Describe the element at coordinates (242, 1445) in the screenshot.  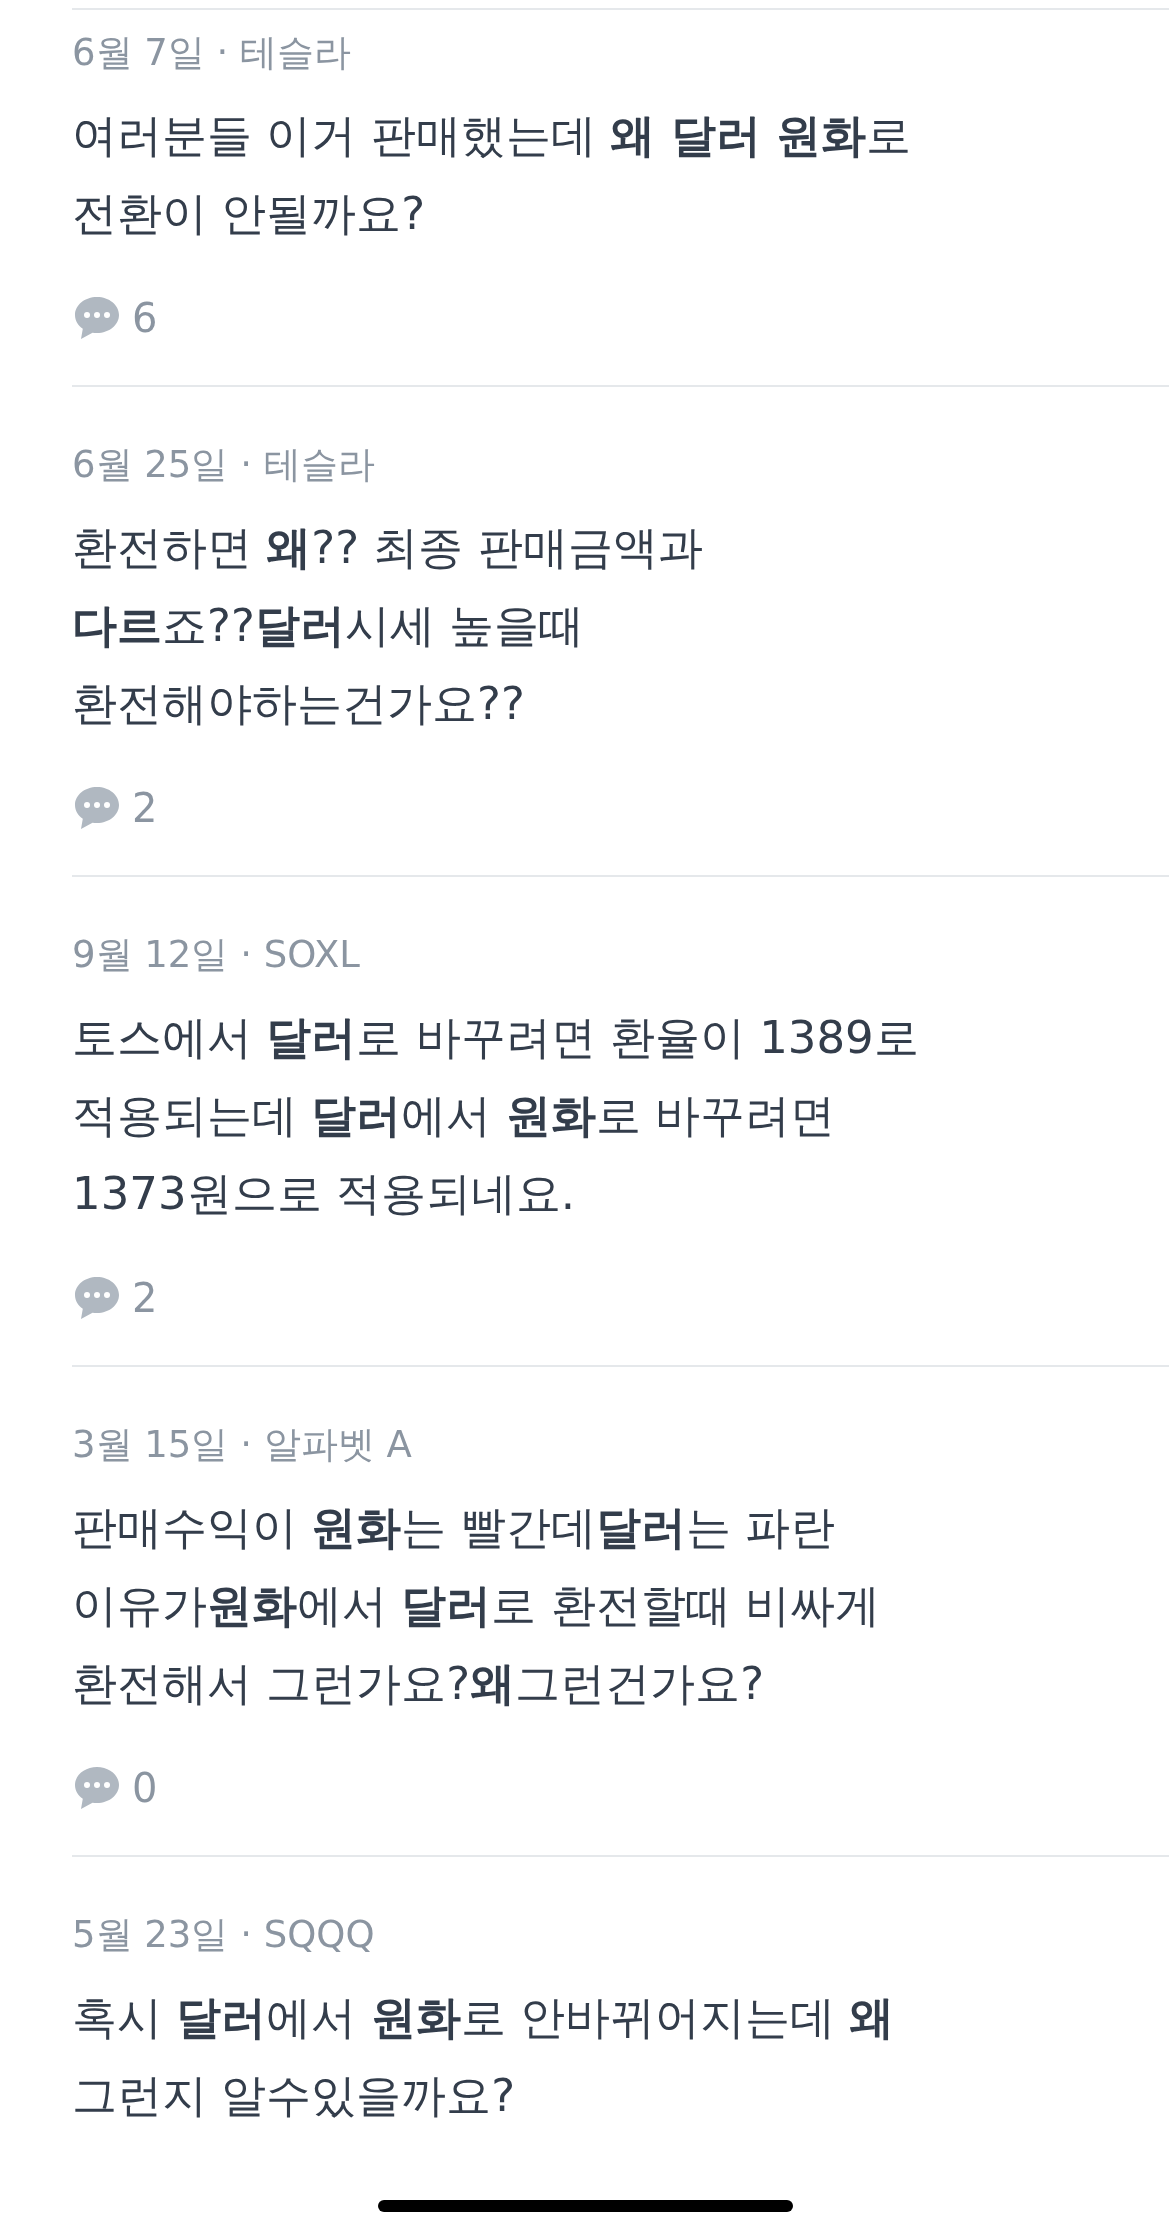
I see `post-meta: 3월 15일 · 알파벳 A` at that location.